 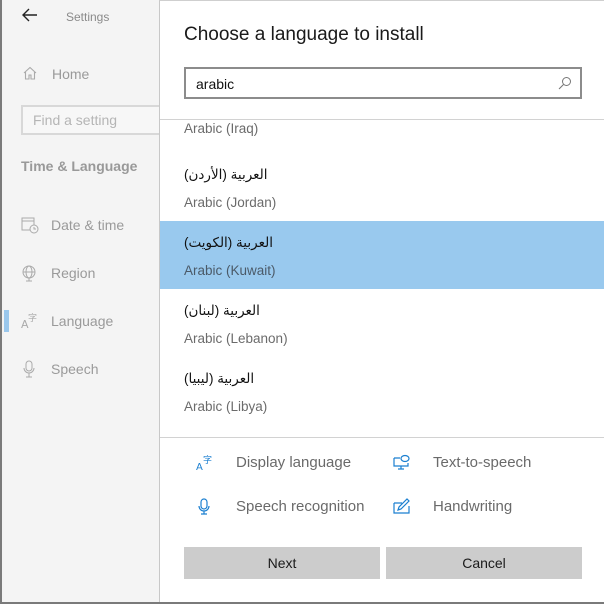 I want to click on sidebar-item-region: Region, so click(x=82, y=273).